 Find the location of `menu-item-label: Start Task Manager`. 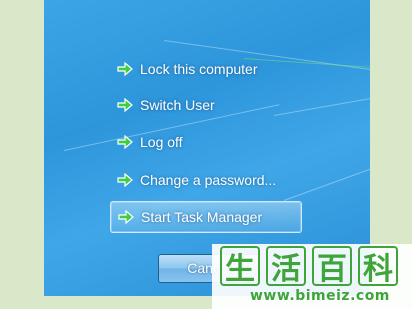

menu-item-label: Start Task Manager is located at coordinates (202, 217).